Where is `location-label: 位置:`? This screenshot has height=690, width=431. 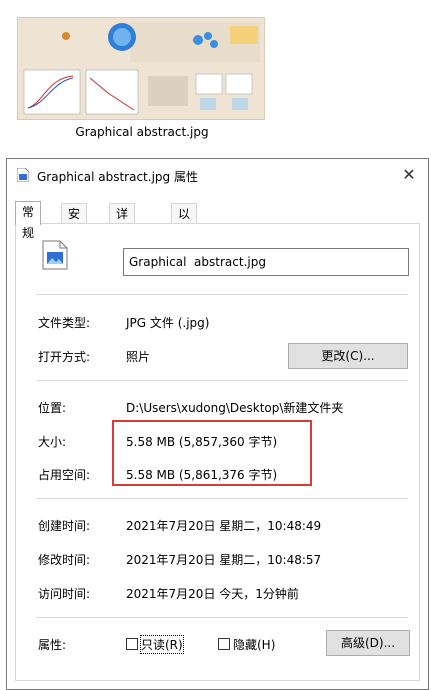
location-label: 位置: is located at coordinates (52, 408).